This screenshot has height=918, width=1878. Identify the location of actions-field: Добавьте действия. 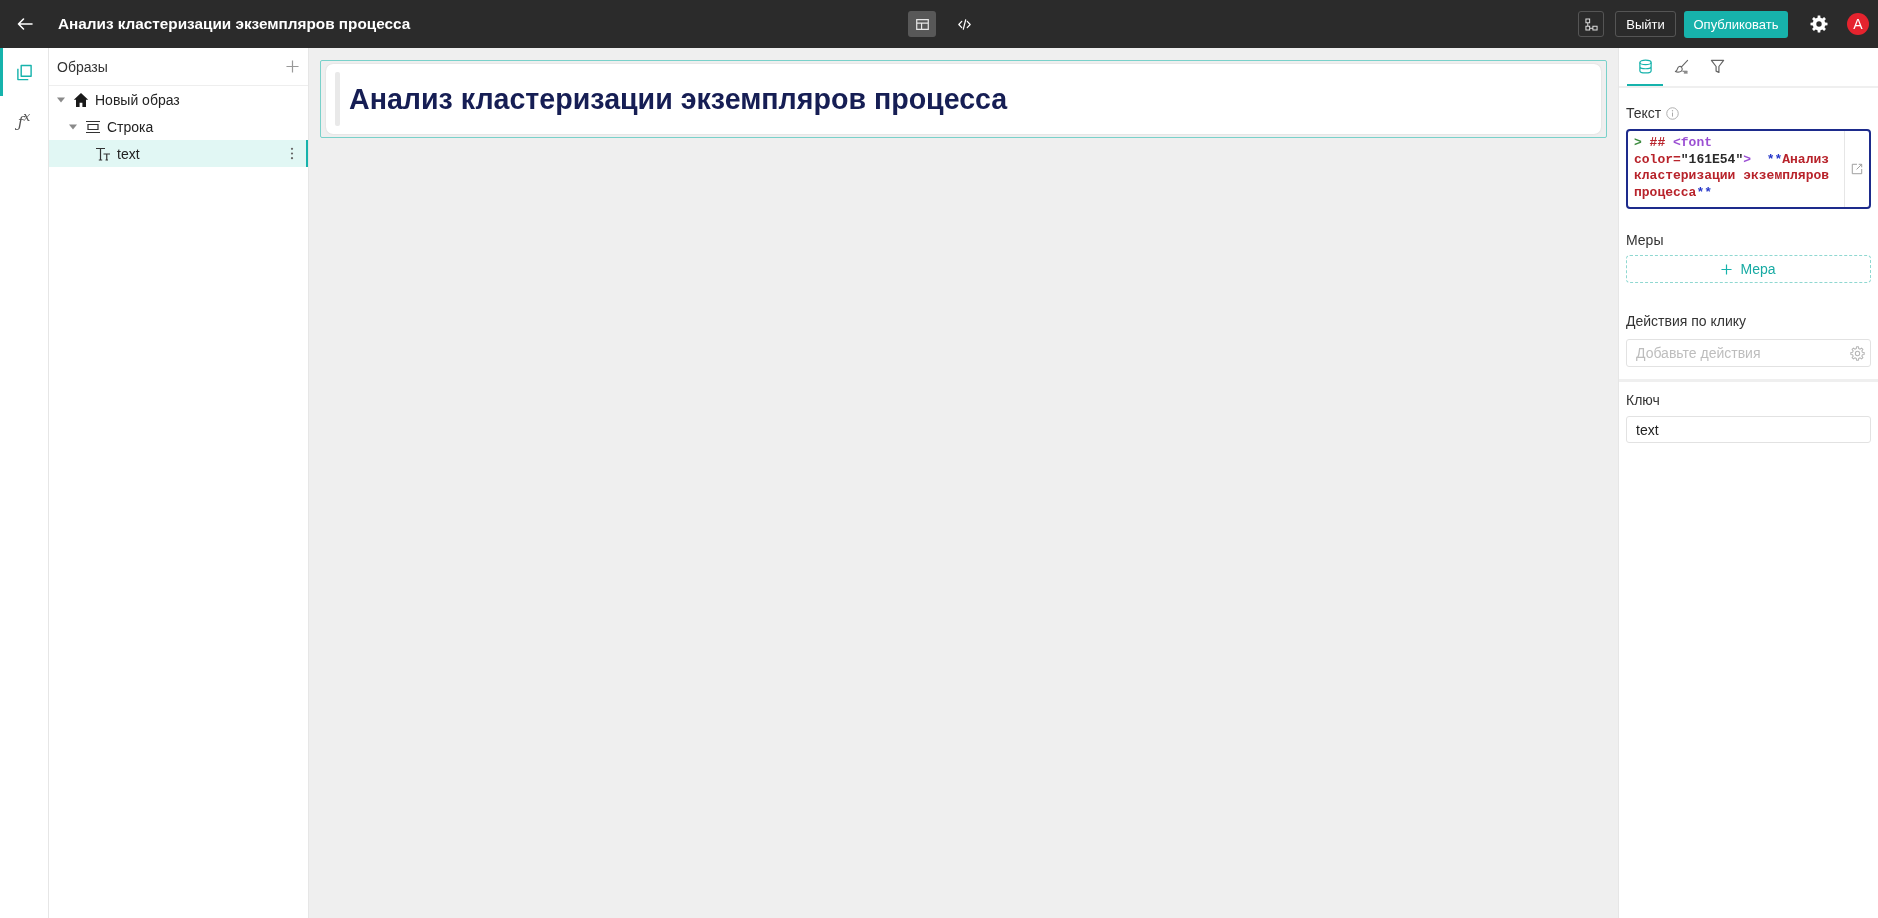
(1748, 353).